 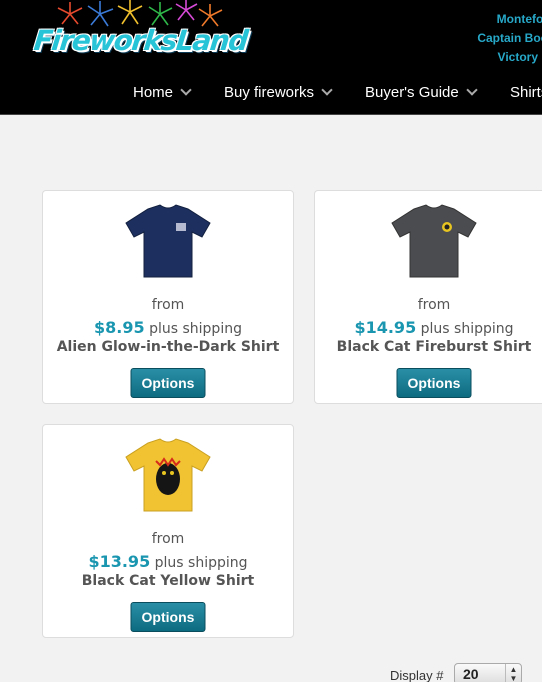 I want to click on price-line: $14.95 plus shipping, so click(x=428, y=327).